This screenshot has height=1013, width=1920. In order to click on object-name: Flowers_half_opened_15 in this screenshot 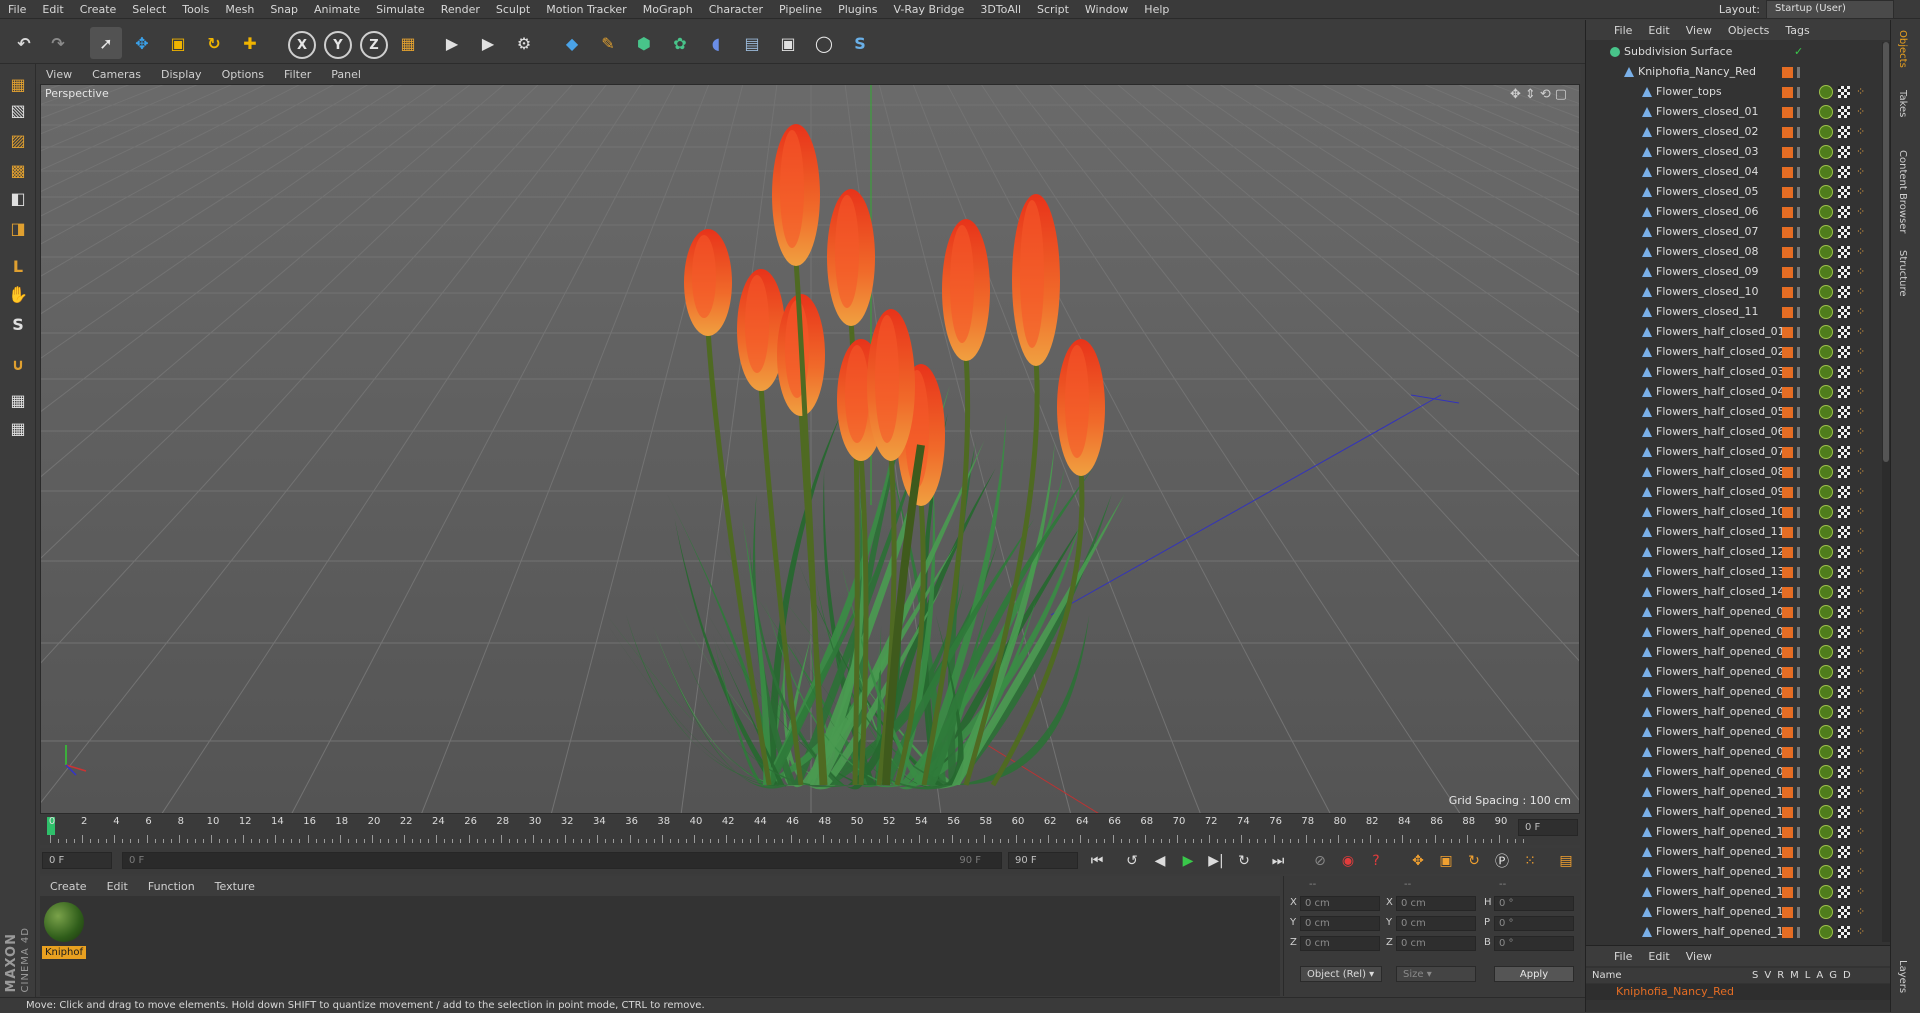, I will do `click(1723, 891)`.